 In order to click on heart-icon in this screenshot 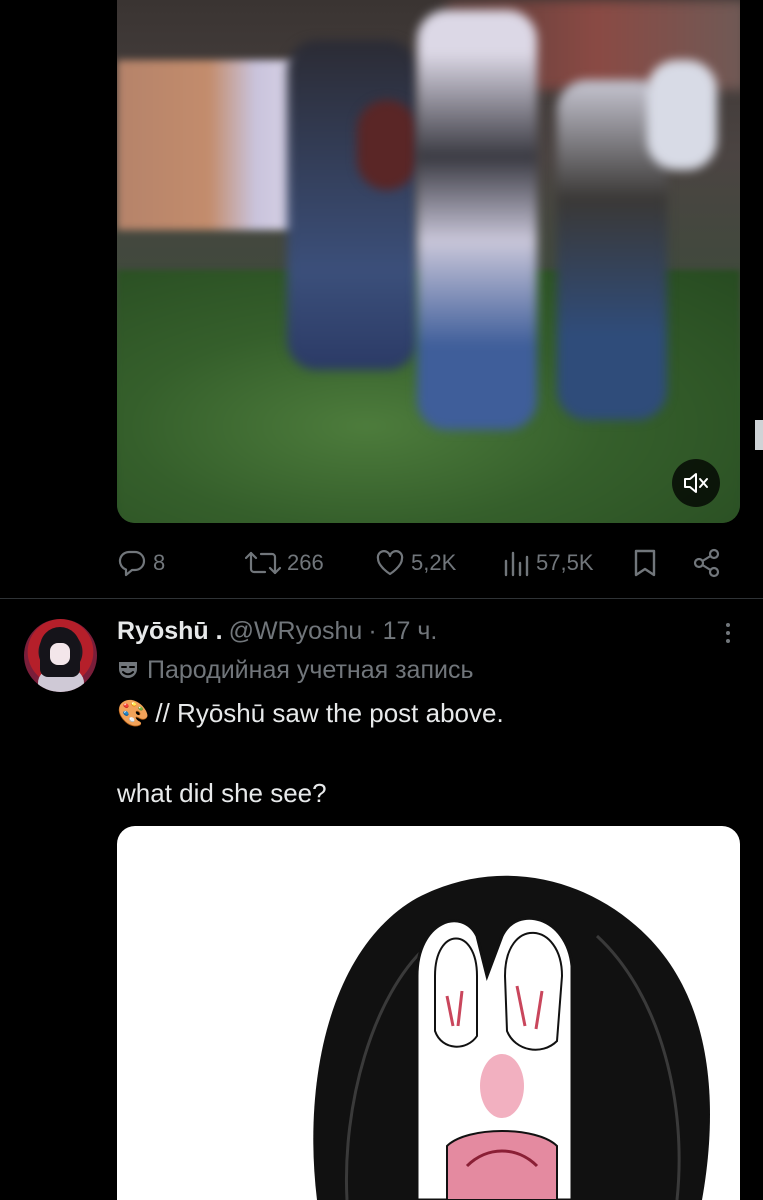, I will do `click(390, 563)`.